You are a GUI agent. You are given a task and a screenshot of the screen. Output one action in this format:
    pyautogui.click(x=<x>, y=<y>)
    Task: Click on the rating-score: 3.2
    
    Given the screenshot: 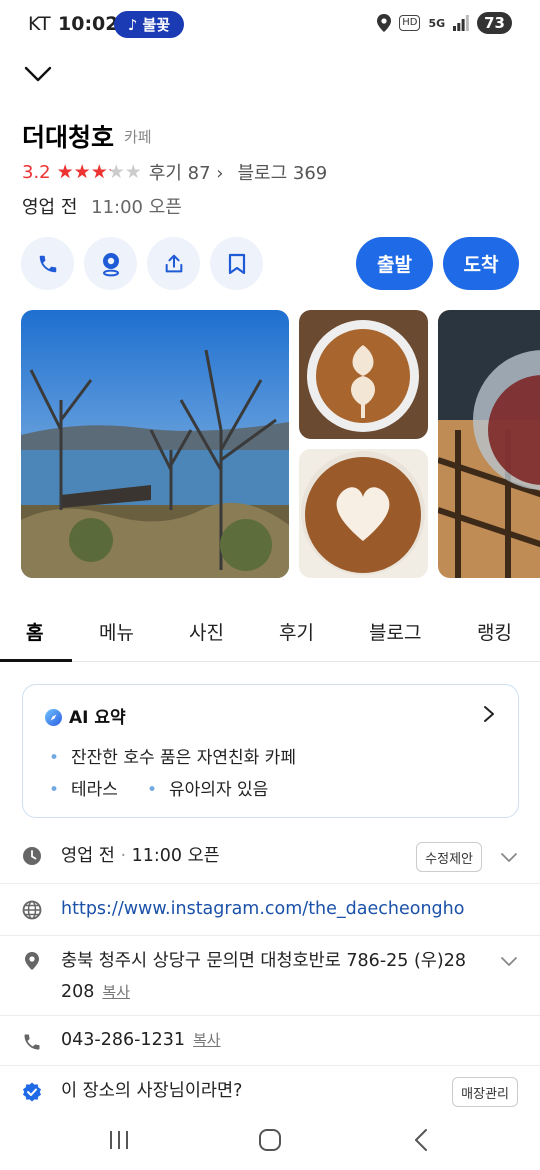 What is the action you would take?
    pyautogui.click(x=36, y=172)
    